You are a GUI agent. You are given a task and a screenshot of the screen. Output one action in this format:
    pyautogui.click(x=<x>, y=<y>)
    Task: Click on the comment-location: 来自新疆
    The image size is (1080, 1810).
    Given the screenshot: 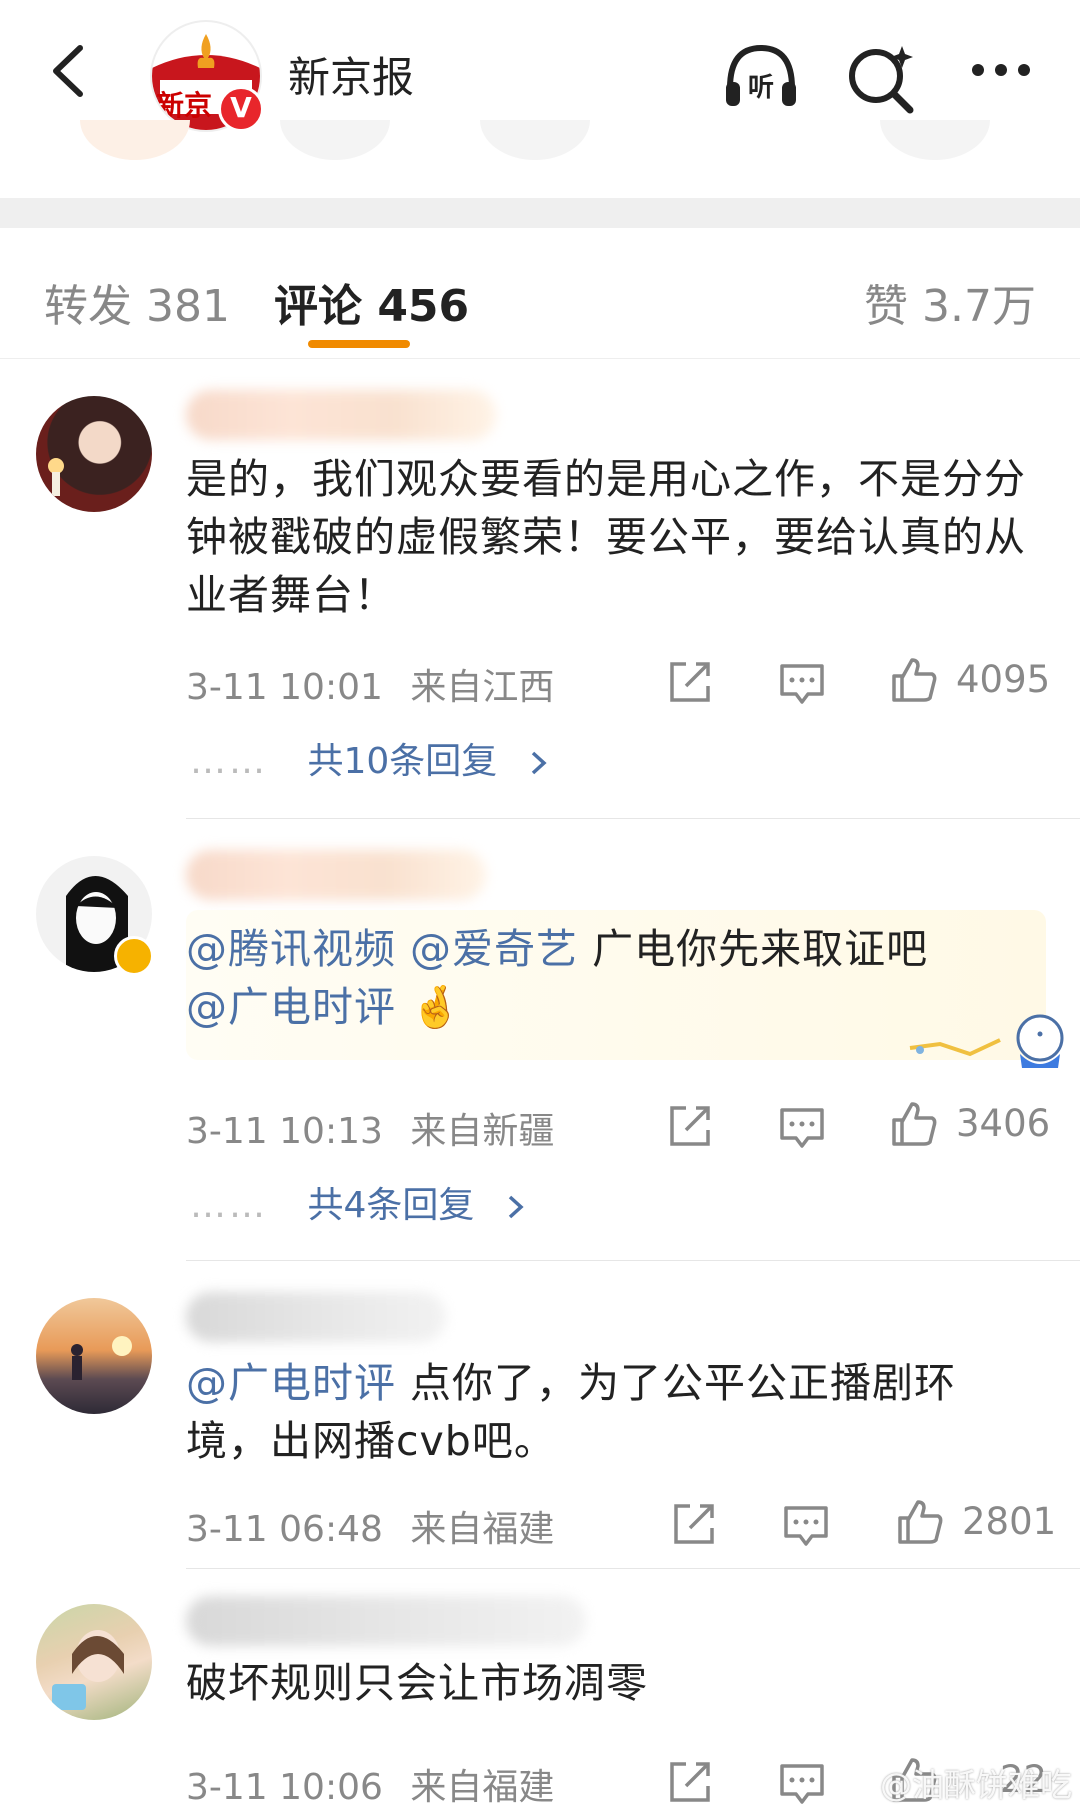 What is the action you would take?
    pyautogui.click(x=482, y=1131)
    